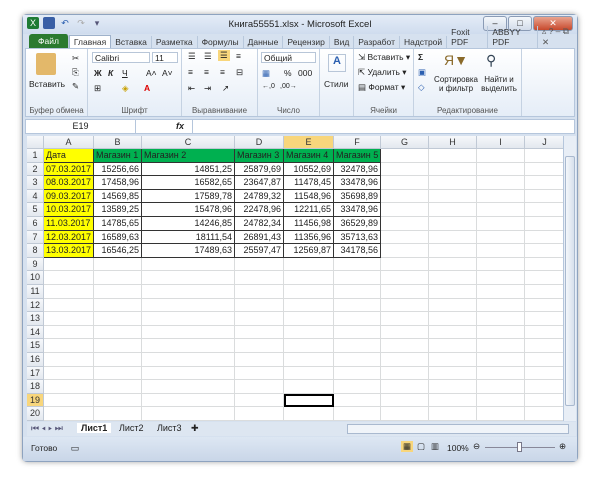 This screenshot has width=600, height=481. Describe the element at coordinates (499, 84) in the screenshot. I see `find-select-button: Найти и выделить` at that location.